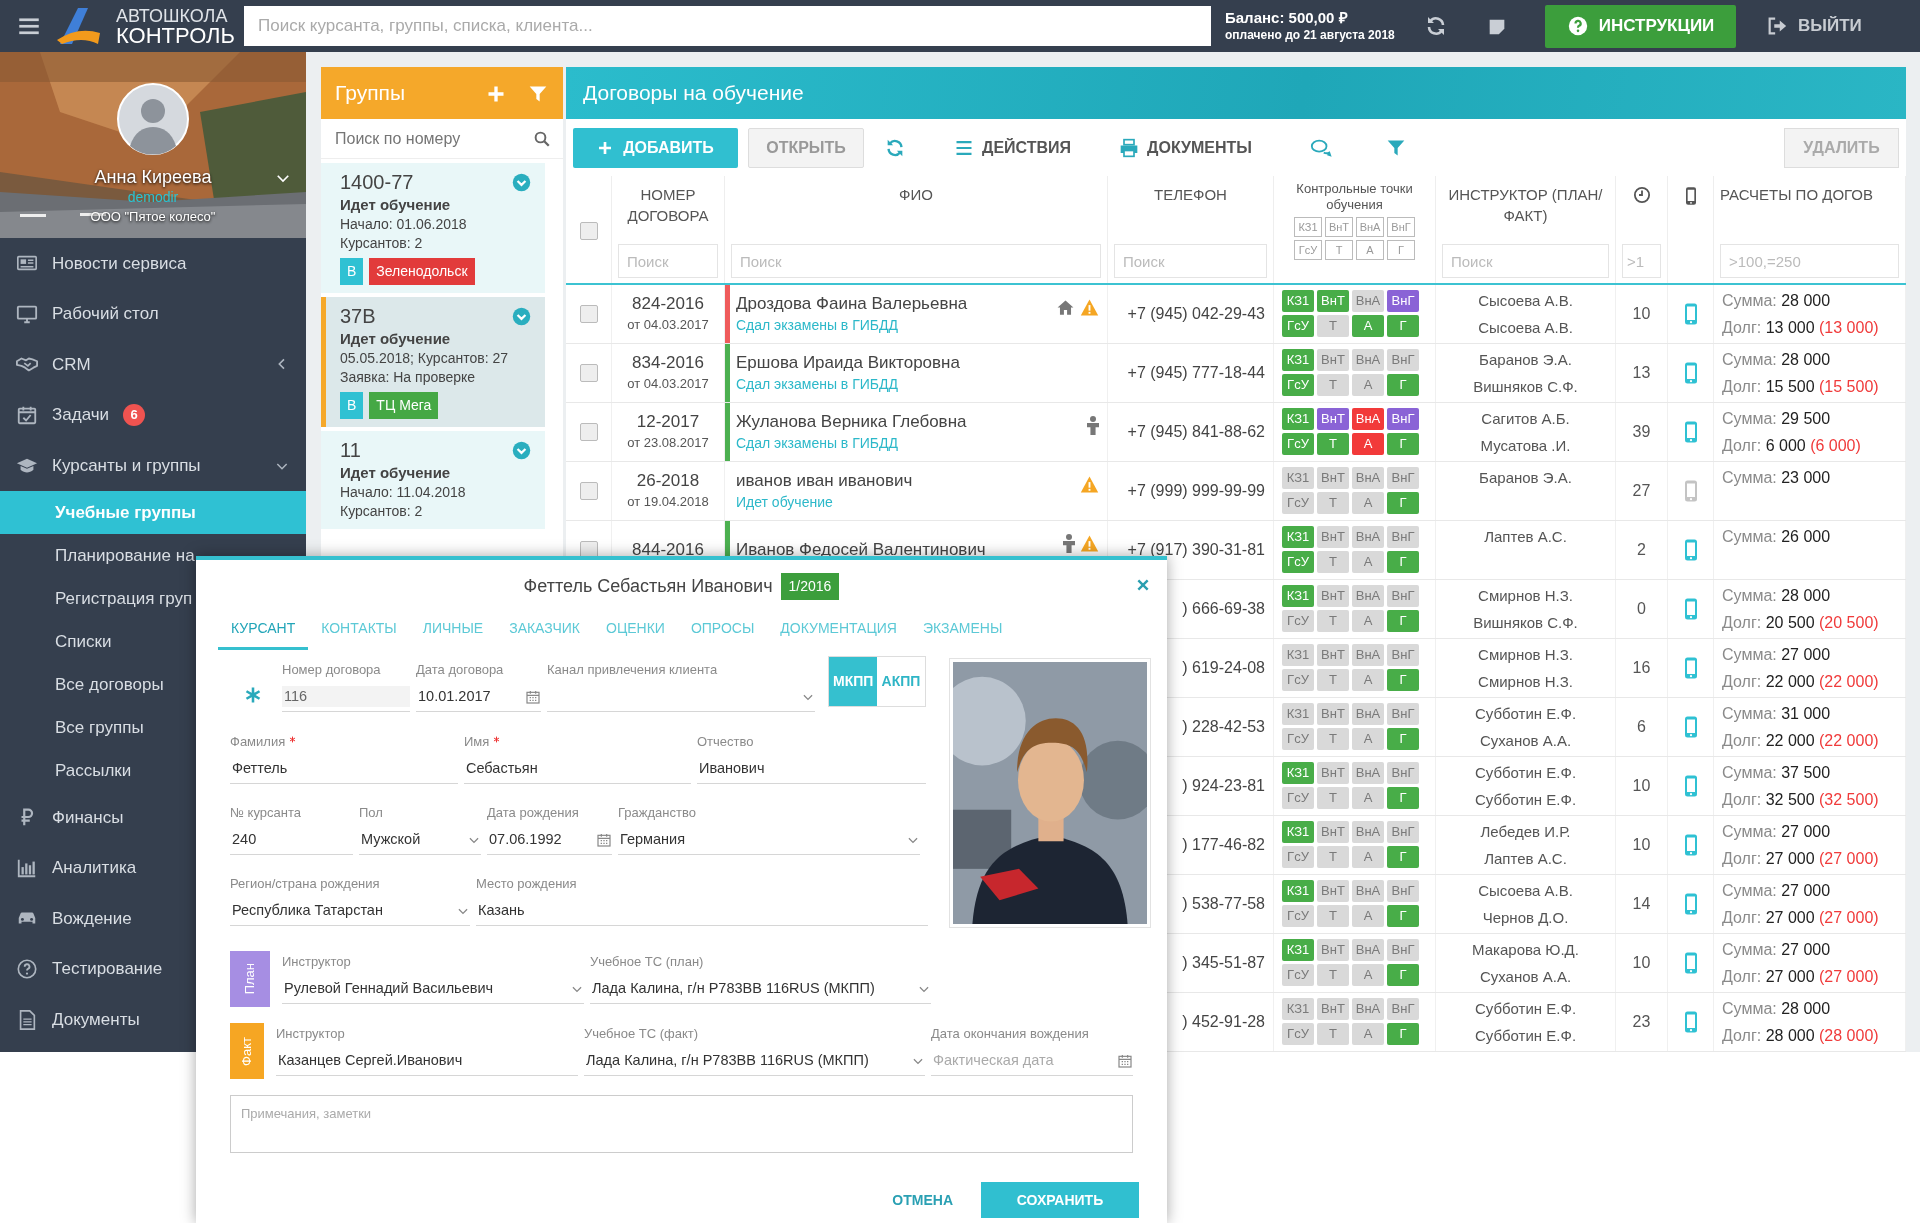 This screenshot has width=1920, height=1223. I want to click on tag: Зеленодольск, so click(422, 271).